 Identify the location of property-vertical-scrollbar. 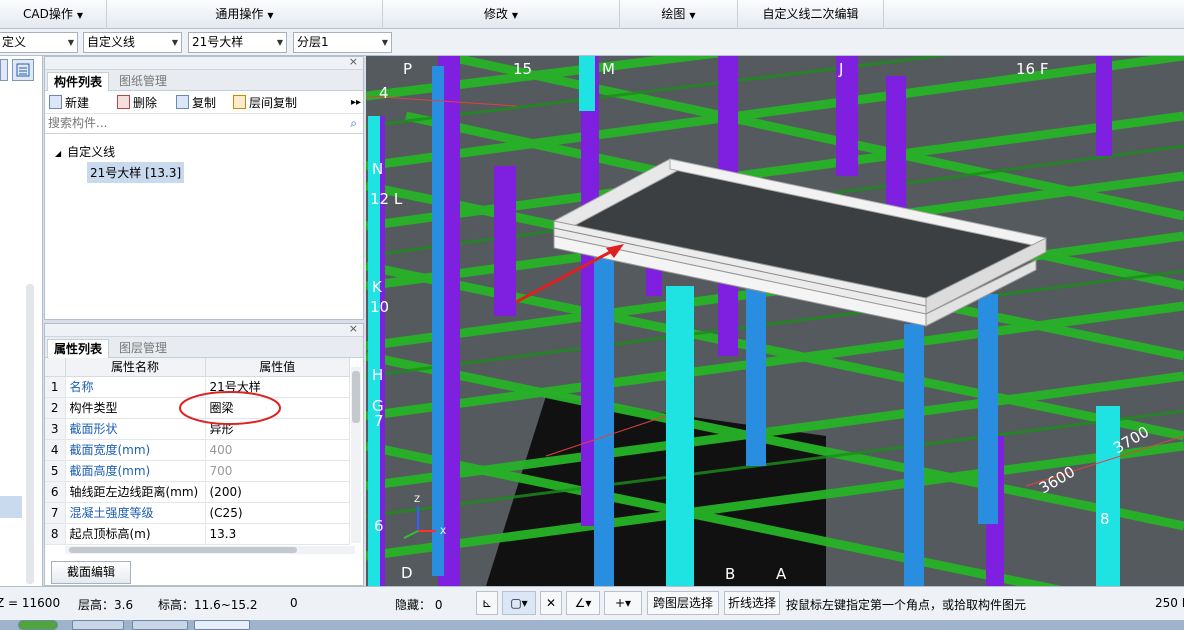
(356, 455).